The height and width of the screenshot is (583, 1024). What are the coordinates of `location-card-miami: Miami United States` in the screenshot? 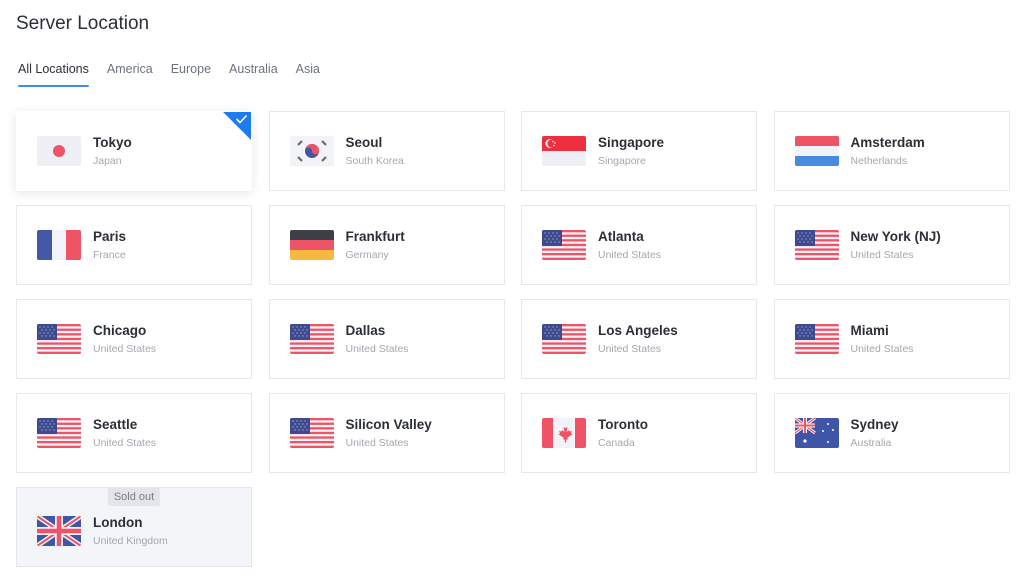 It's located at (891, 339).